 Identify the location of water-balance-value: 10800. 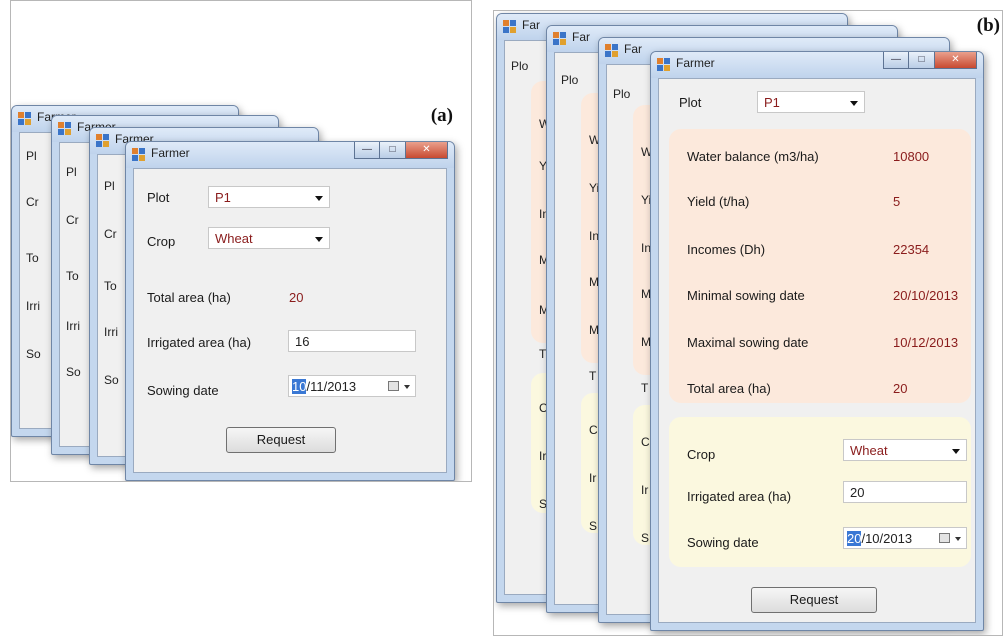
(911, 156).